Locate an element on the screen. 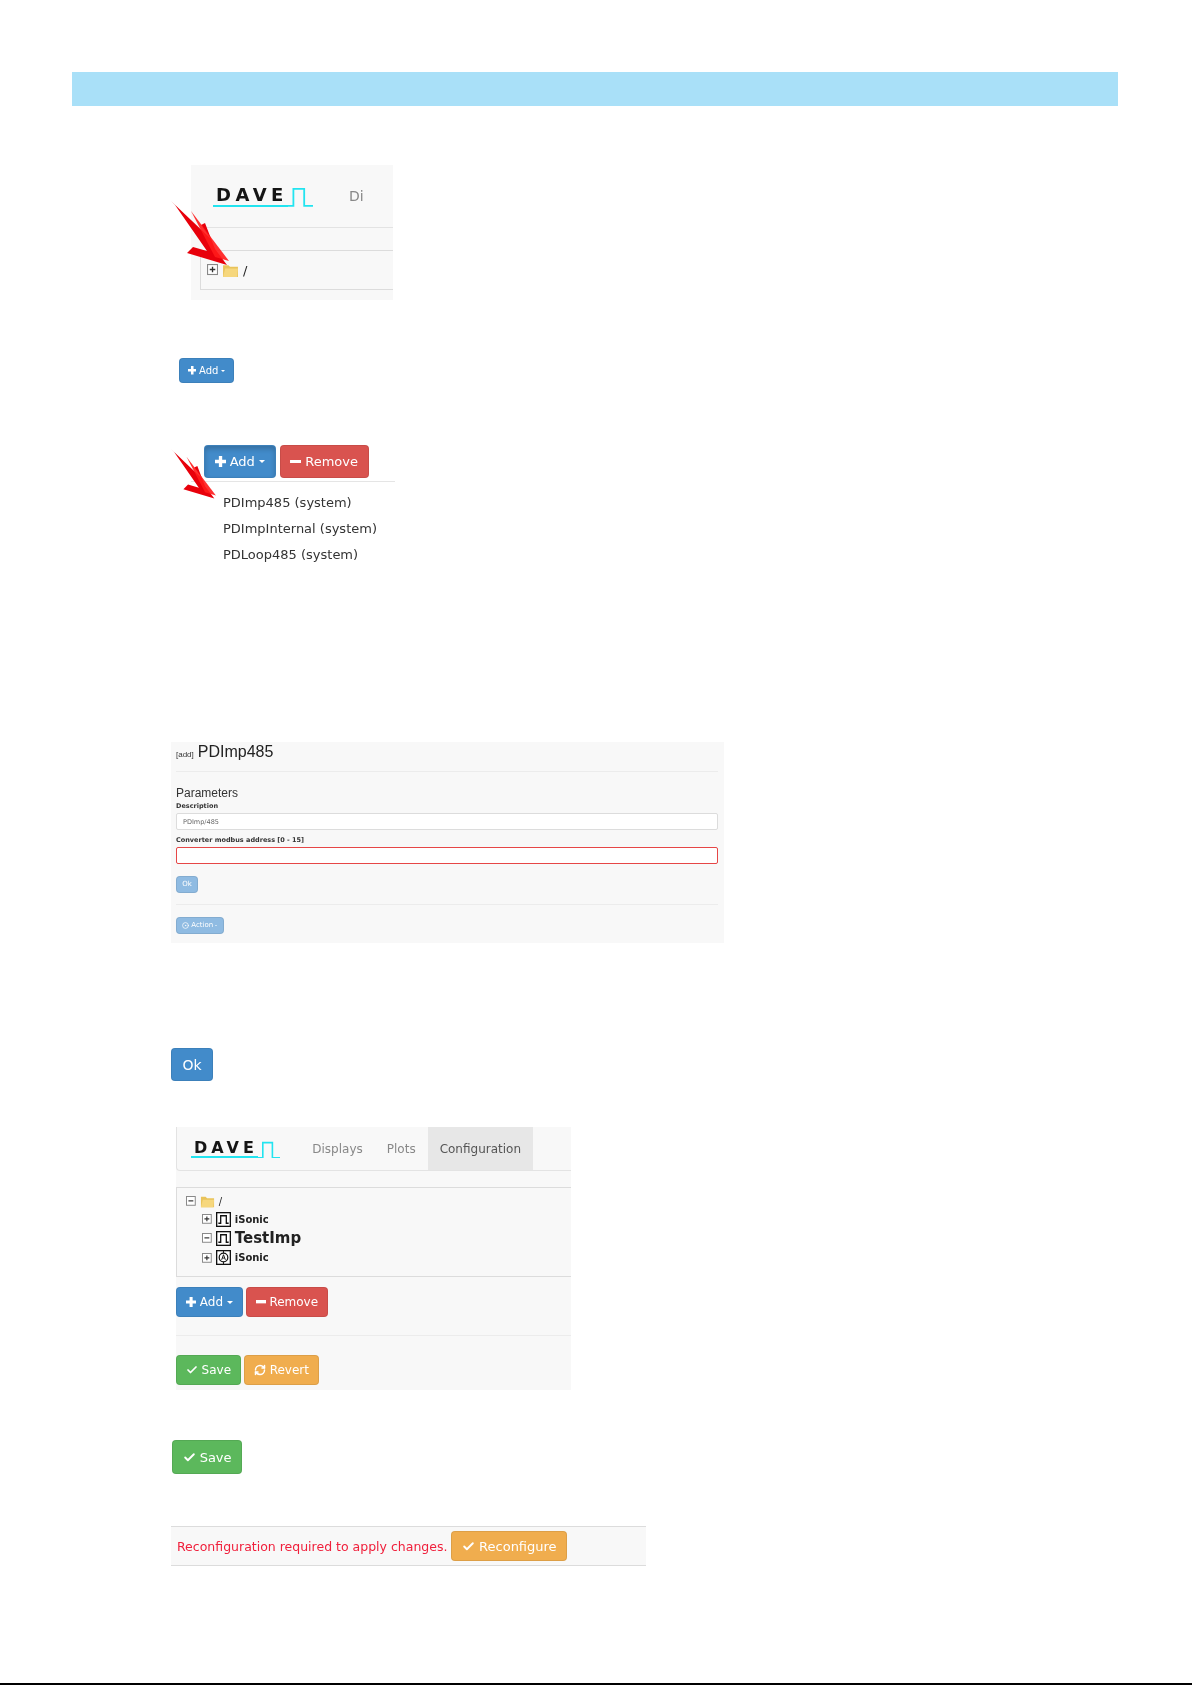 This screenshot has width=1192, height=1685. nav-tab: Plots is located at coordinates (401, 1148).